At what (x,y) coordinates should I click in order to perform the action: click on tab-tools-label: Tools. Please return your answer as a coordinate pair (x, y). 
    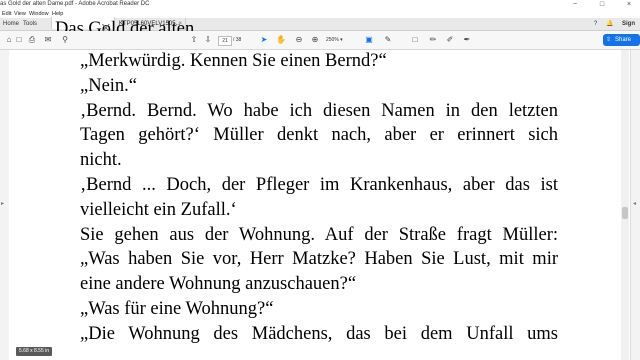
    Looking at the image, I should click on (30, 24).